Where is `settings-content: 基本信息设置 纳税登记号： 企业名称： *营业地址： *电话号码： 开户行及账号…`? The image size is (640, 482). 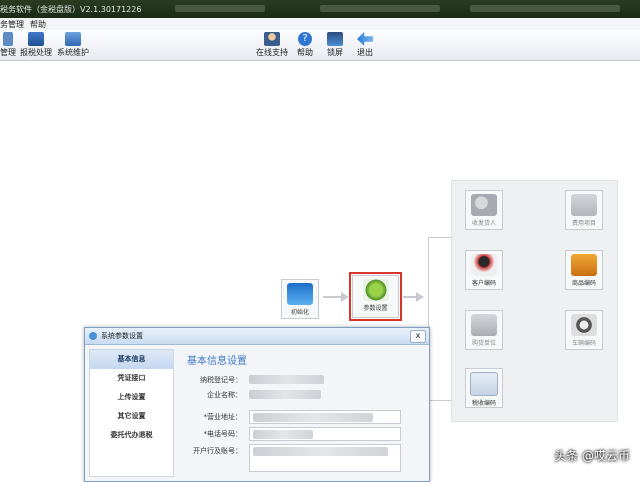 settings-content: 基本信息设置 纳税登记号： 企业名称： *营业地址： *电话号码： 开户行及账号… is located at coordinates (300, 412).